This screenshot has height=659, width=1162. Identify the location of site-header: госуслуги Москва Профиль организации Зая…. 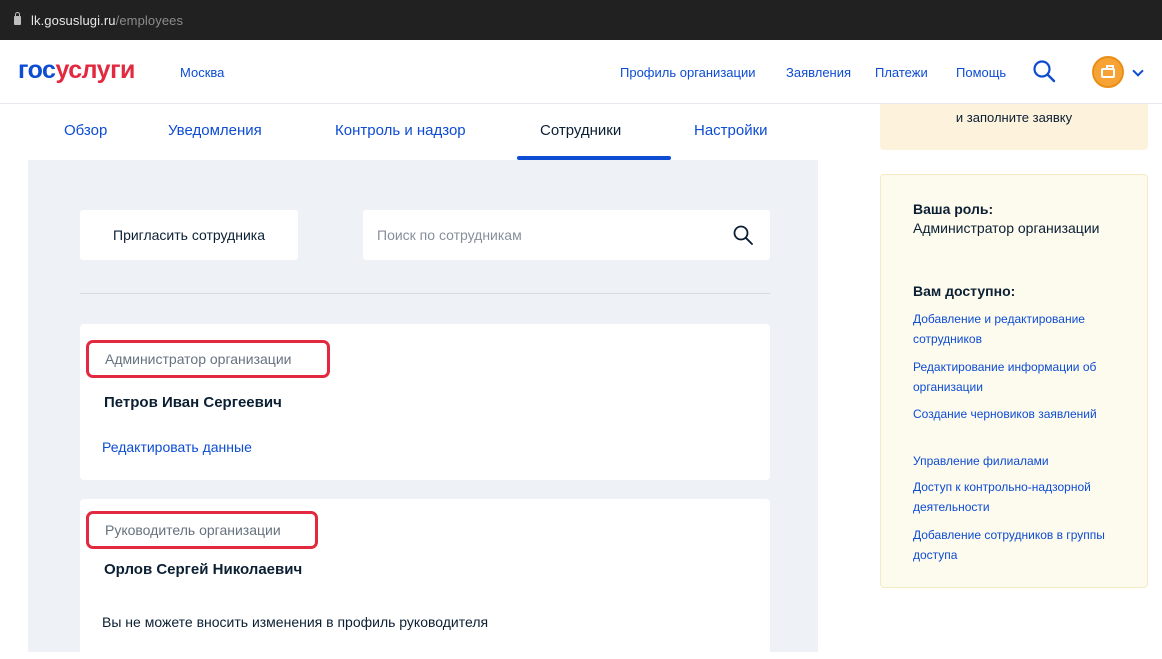
(581, 72).